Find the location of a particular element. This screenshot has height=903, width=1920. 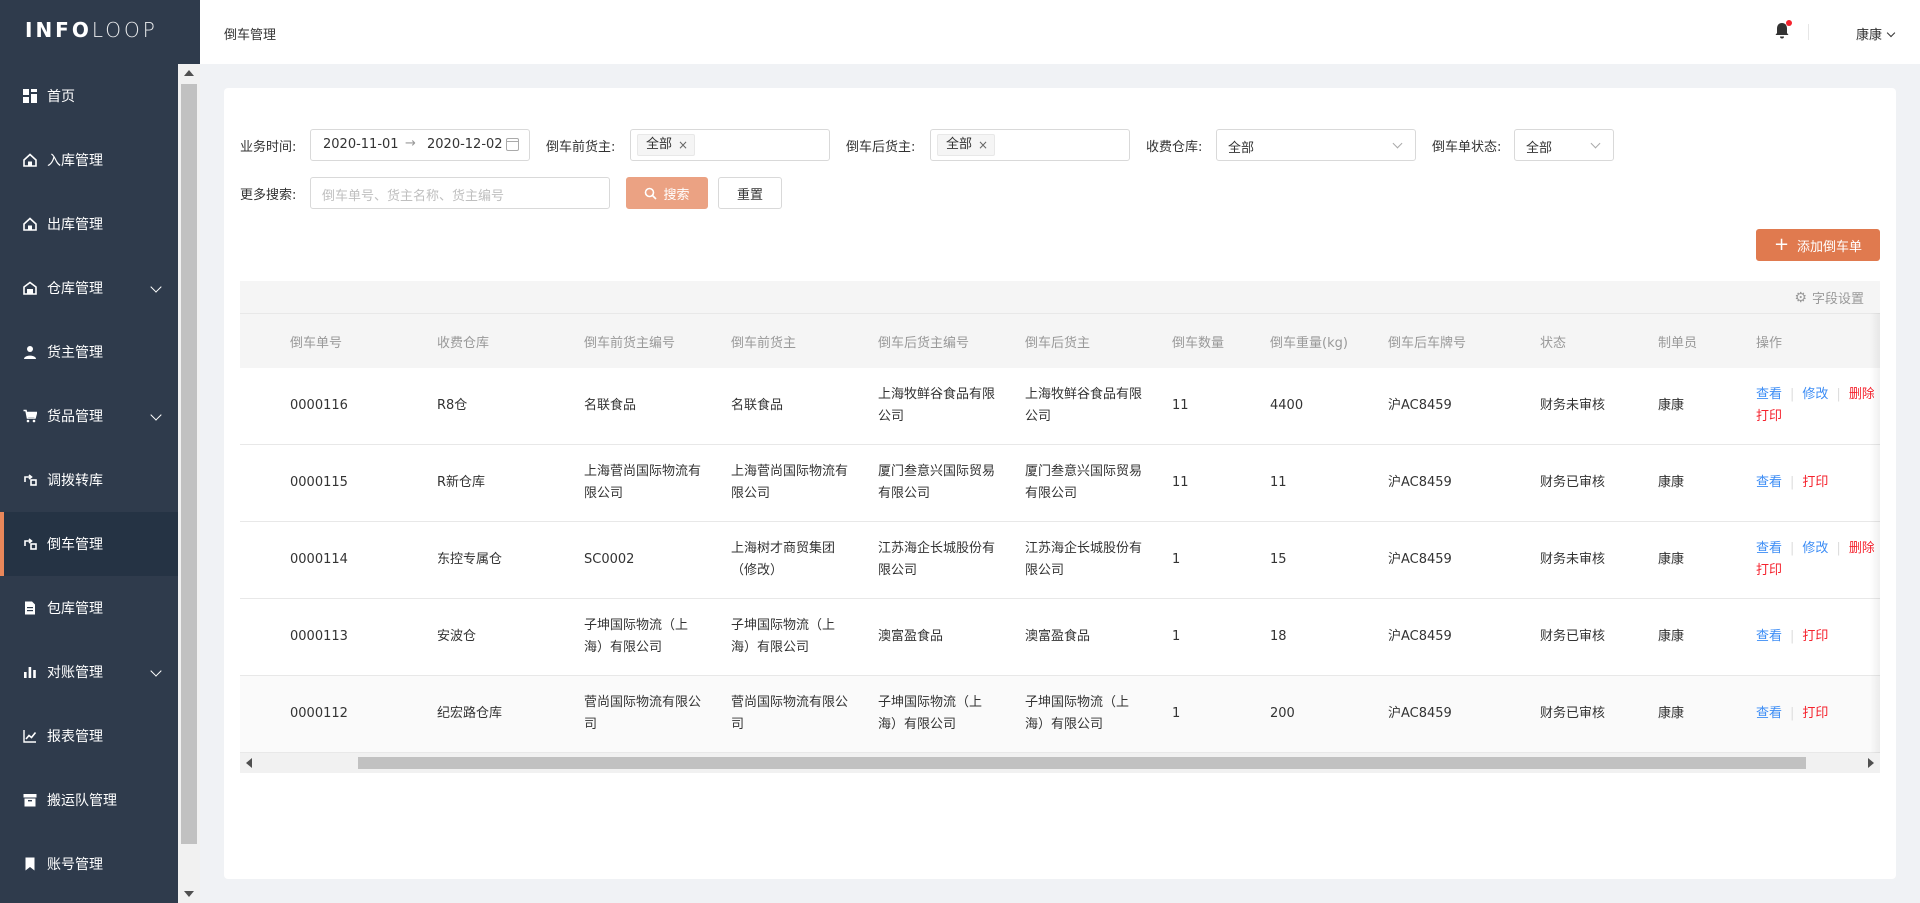

search-button: 搜索 is located at coordinates (667, 193).